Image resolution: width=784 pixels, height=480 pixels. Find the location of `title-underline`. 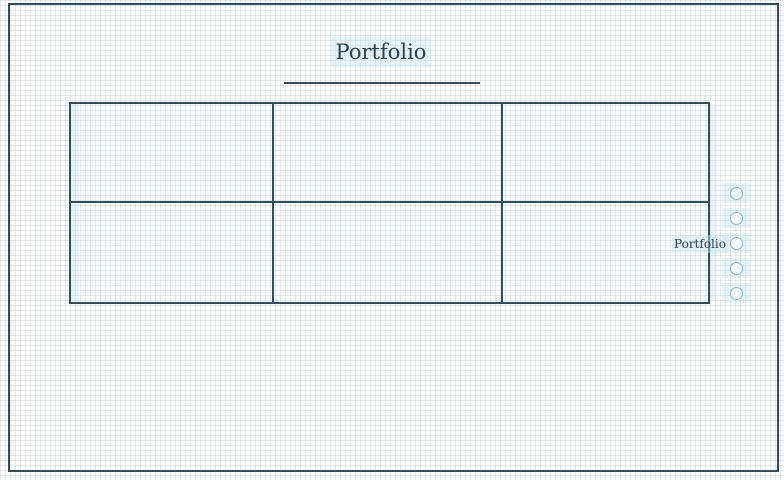

title-underline is located at coordinates (382, 83).